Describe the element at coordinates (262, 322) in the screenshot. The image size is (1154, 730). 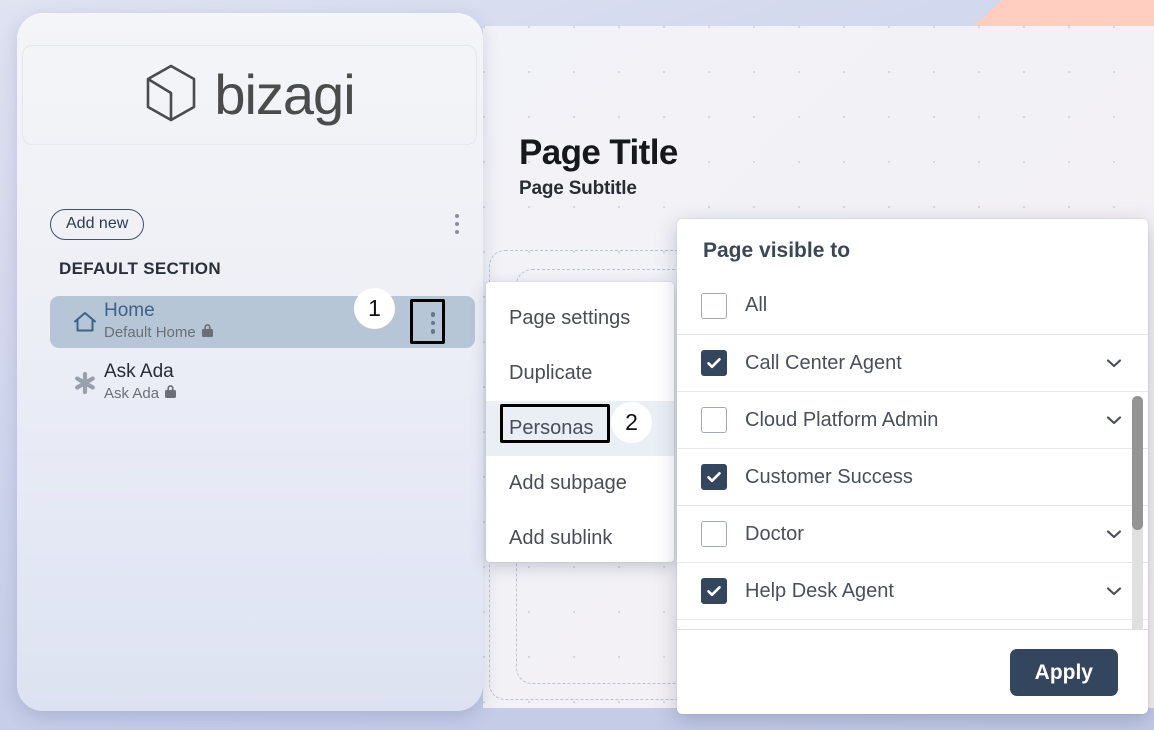
I see `sidebar-item-home: Home Default Home` at that location.